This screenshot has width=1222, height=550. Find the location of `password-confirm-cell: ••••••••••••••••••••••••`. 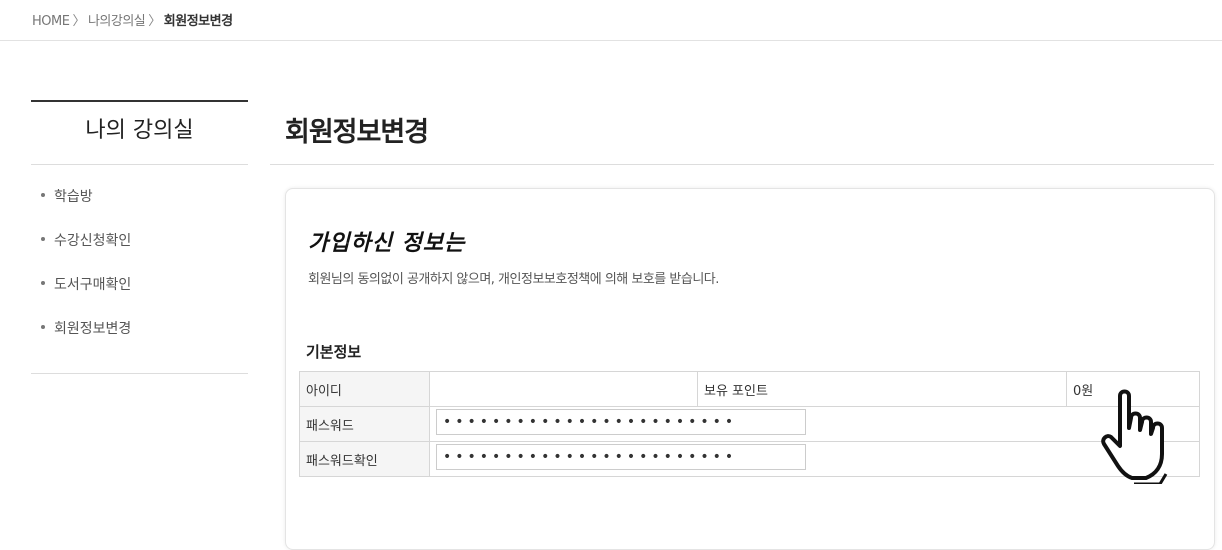

password-confirm-cell: •••••••••••••••••••••••• is located at coordinates (814, 459).